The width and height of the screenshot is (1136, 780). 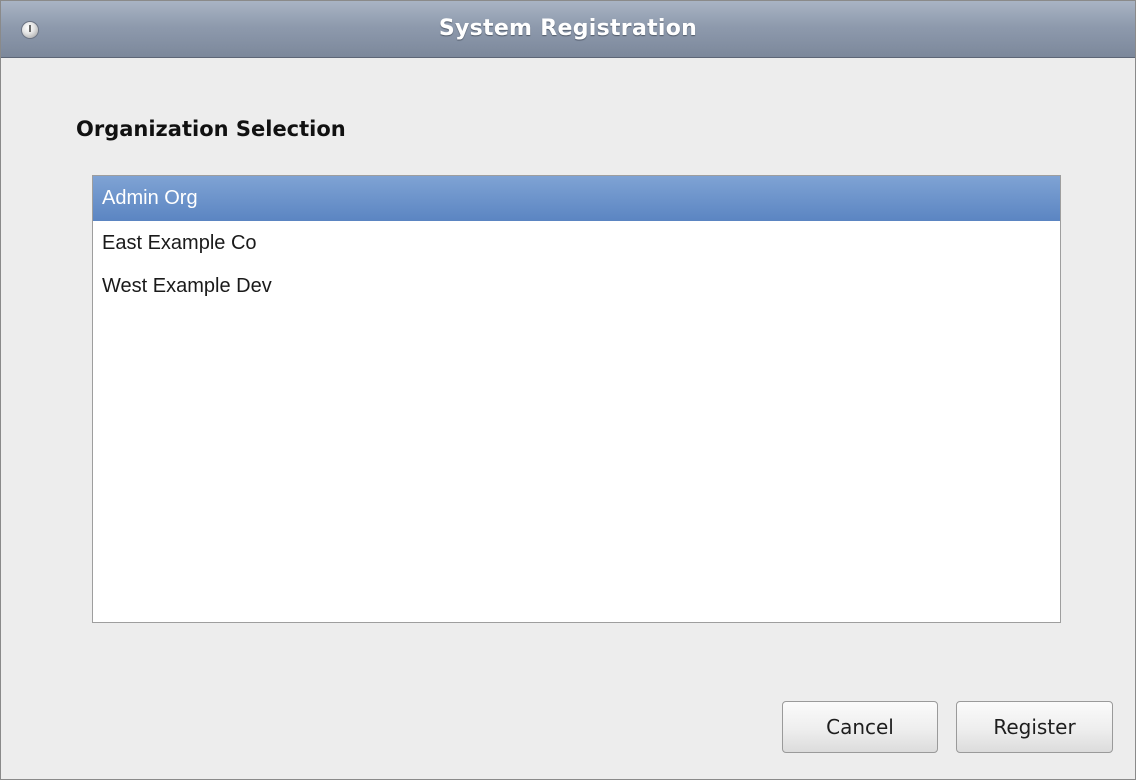 What do you see at coordinates (1034, 727) in the screenshot?
I see `register-button: Register` at bounding box center [1034, 727].